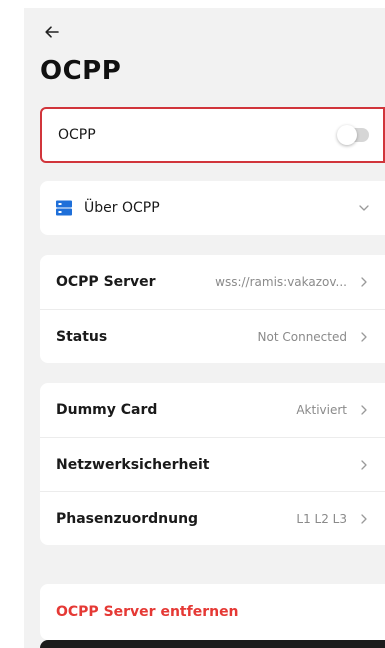 The width and height of the screenshot is (385, 648). What do you see at coordinates (321, 518) in the screenshot?
I see `phase-assignment-value: L1 L2 L3` at bounding box center [321, 518].